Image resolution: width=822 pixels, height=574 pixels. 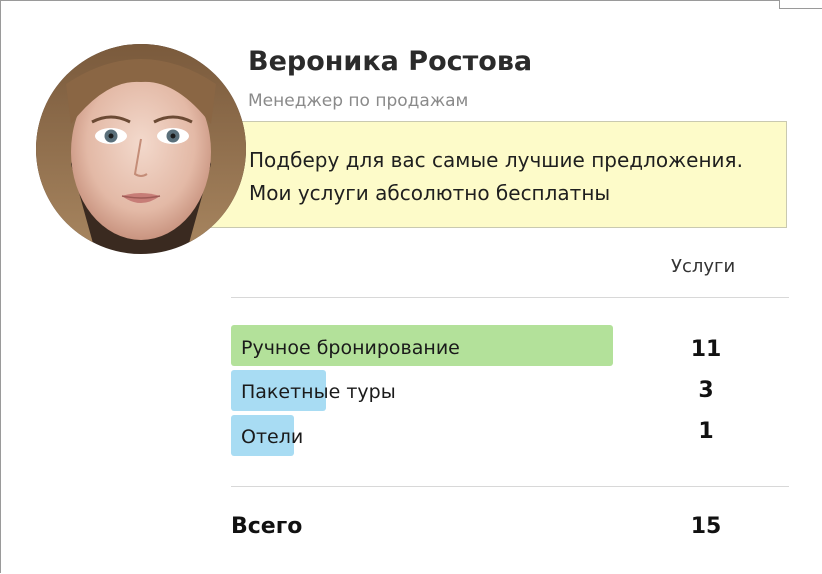 What do you see at coordinates (706, 431) in the screenshot?
I see `service-count-hotels: 1` at bounding box center [706, 431].